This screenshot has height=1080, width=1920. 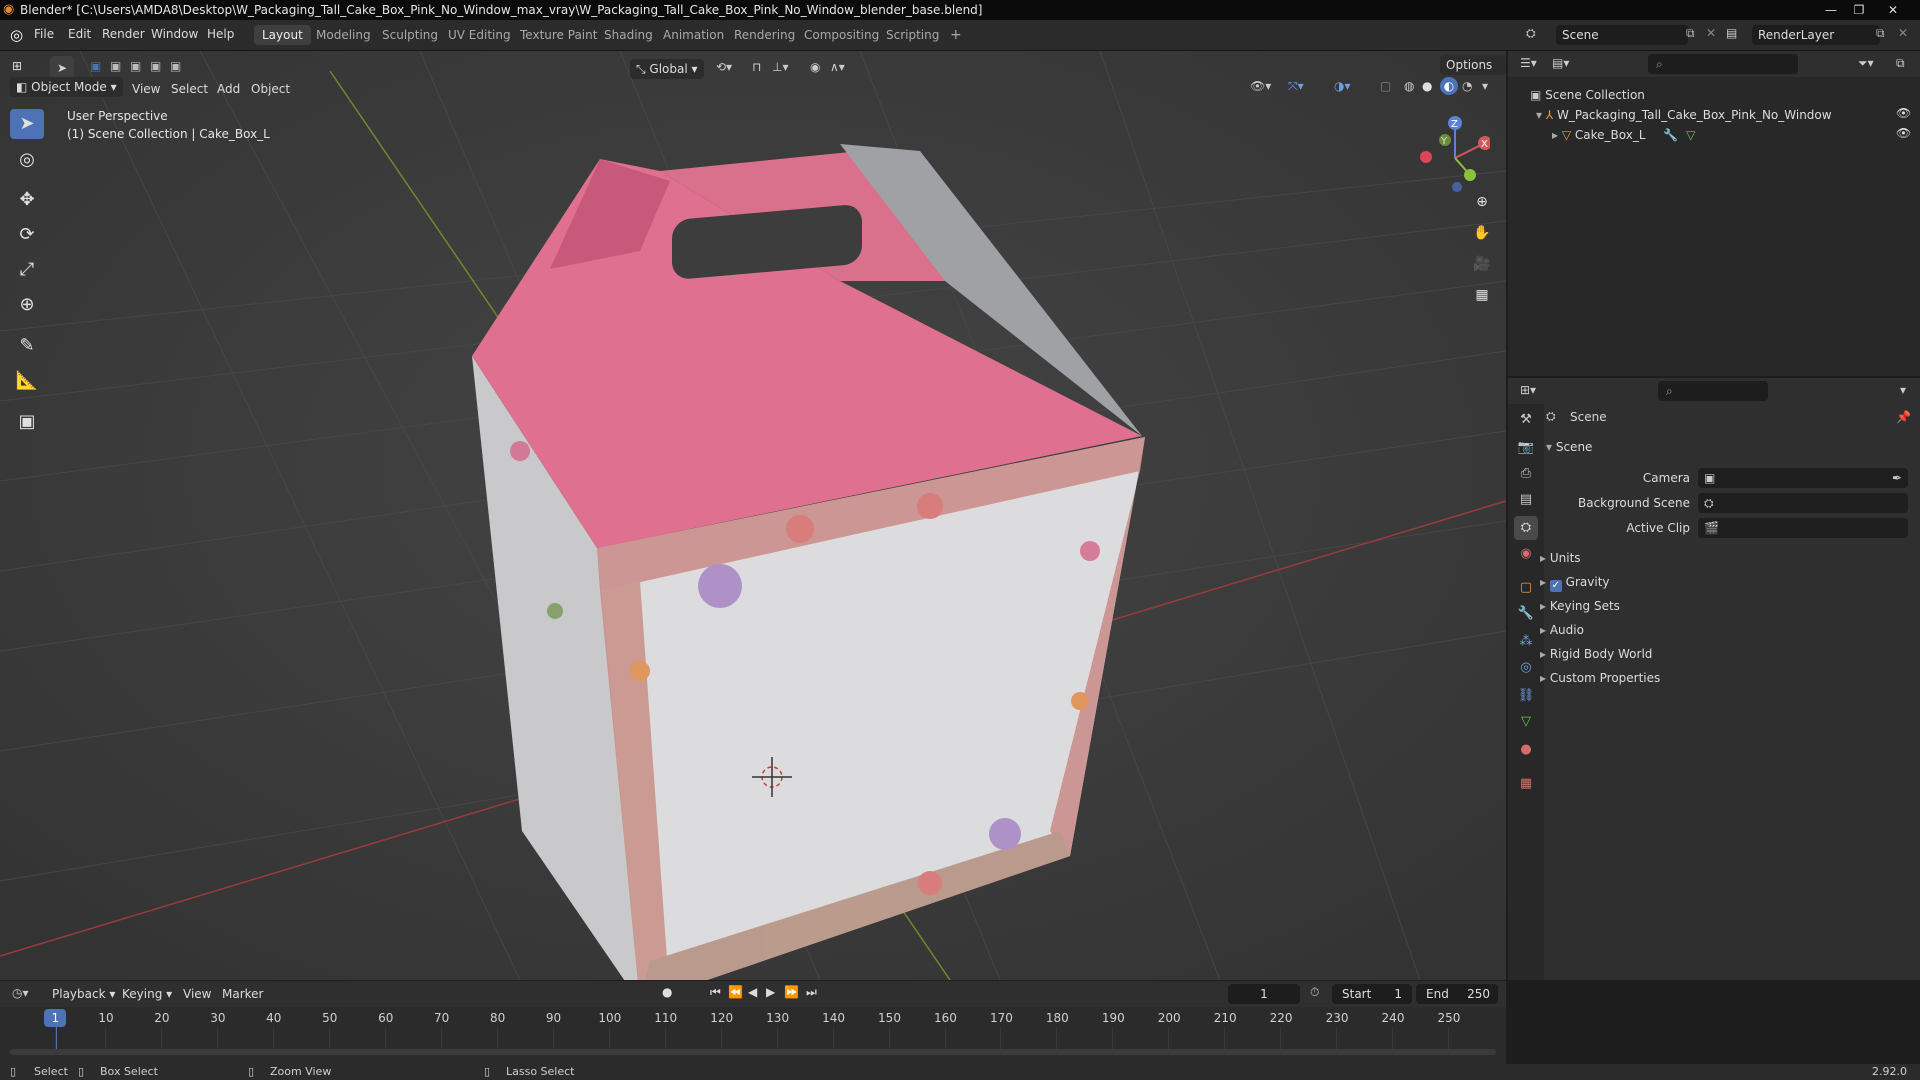 I want to click on outliner-editor-icon: ☰▾, so click(x=1528, y=63).